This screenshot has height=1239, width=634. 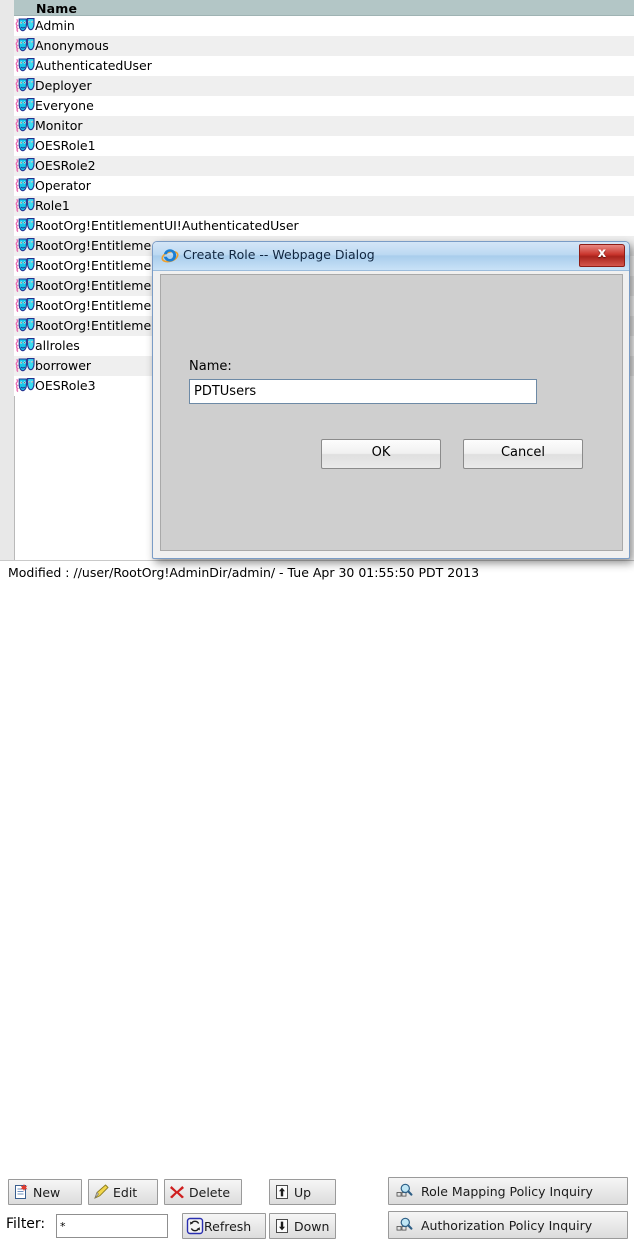 I want to click on role-mapping-policy-inquiry-label: Role Mapping Policy Inquiry, so click(x=507, y=1191).